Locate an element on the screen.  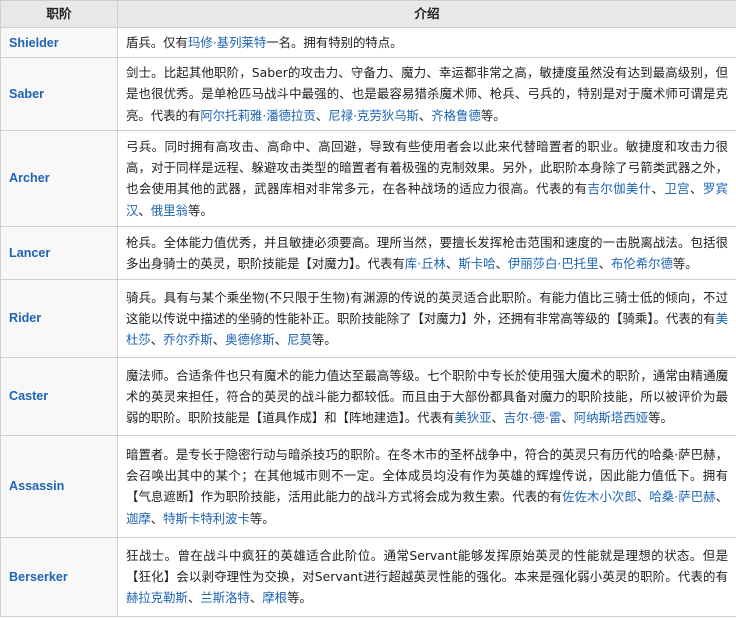
servant-link: 俄里翁 is located at coordinates (169, 210).